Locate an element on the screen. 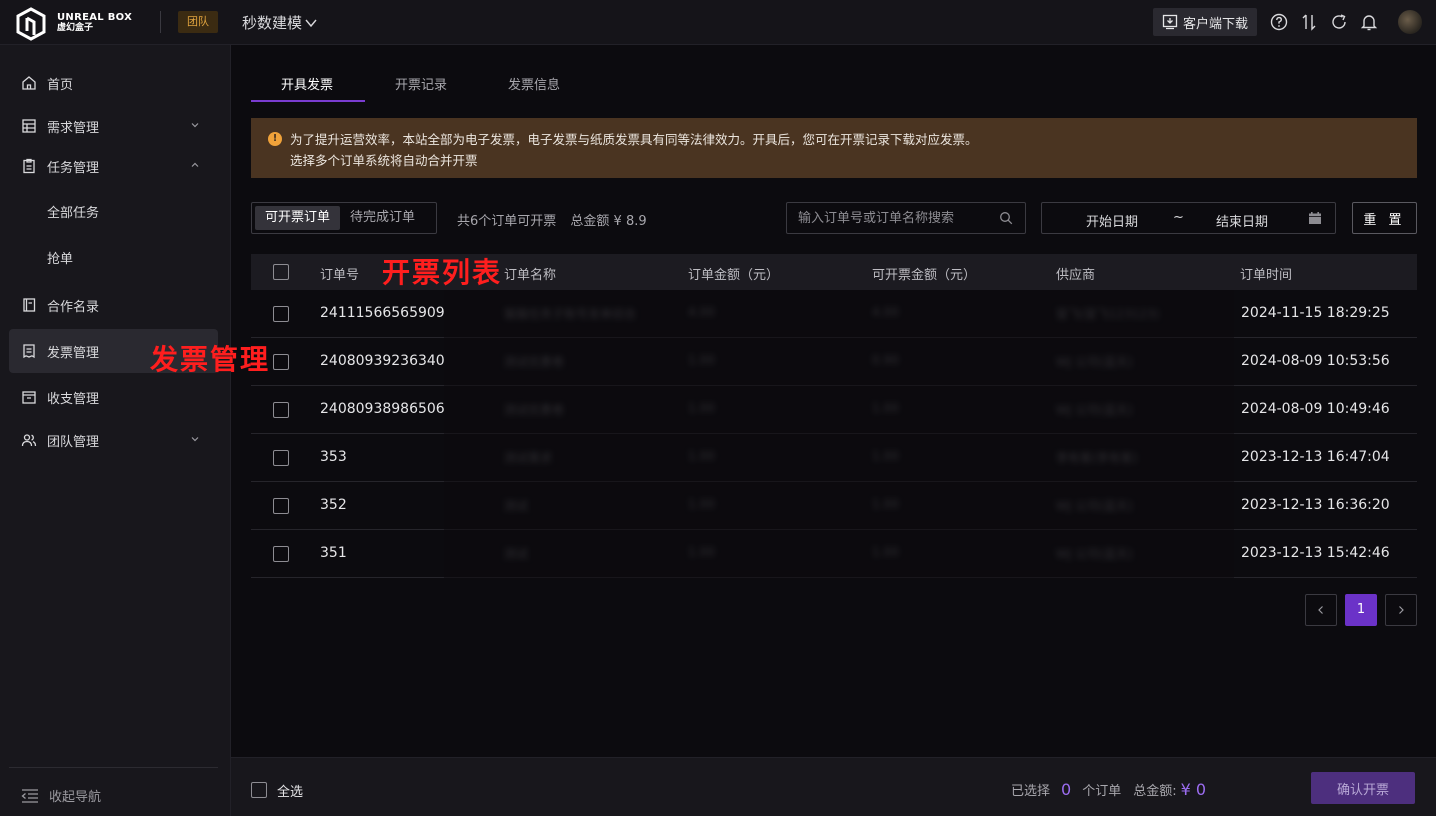 This screenshot has width=1436, height=816. tab-issue-invoice: 开具发票 is located at coordinates (307, 83).